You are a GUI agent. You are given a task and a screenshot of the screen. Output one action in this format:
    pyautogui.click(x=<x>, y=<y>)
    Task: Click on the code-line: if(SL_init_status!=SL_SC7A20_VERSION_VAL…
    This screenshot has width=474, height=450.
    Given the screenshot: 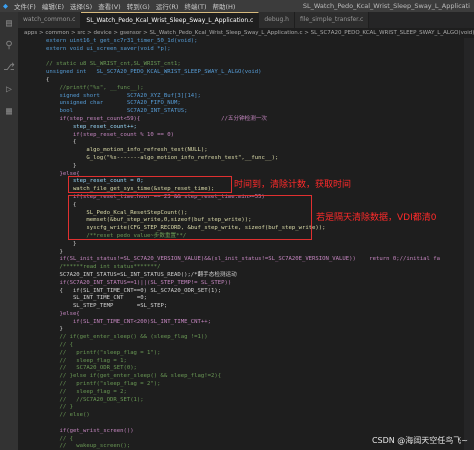 What is the action you would take?
    pyautogui.click(x=243, y=259)
    